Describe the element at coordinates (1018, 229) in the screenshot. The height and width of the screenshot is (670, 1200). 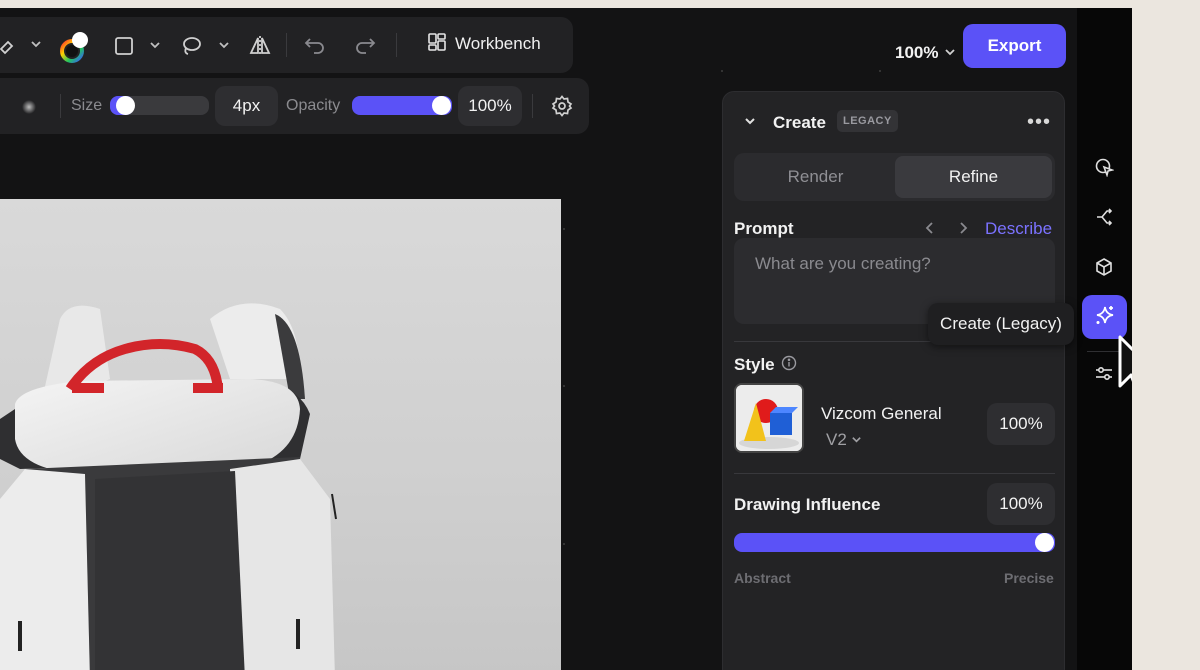
I see `describe-link: Describe` at that location.